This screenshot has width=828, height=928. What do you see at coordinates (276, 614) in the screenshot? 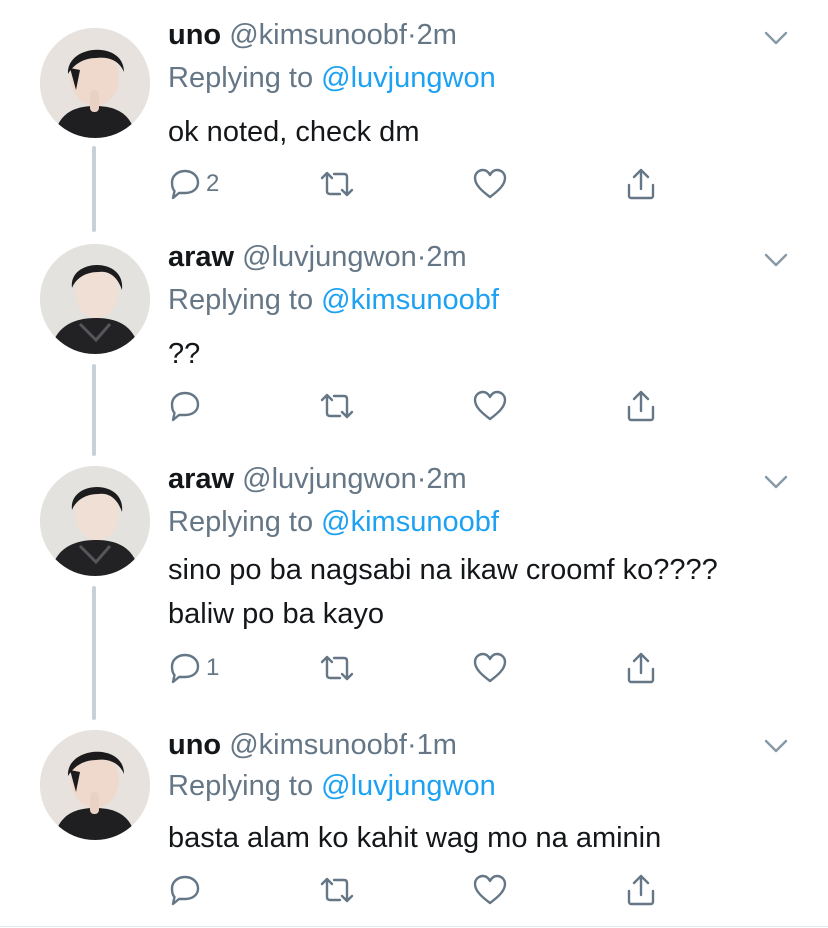
I see `tweet-line: baliw po ba kayo` at bounding box center [276, 614].